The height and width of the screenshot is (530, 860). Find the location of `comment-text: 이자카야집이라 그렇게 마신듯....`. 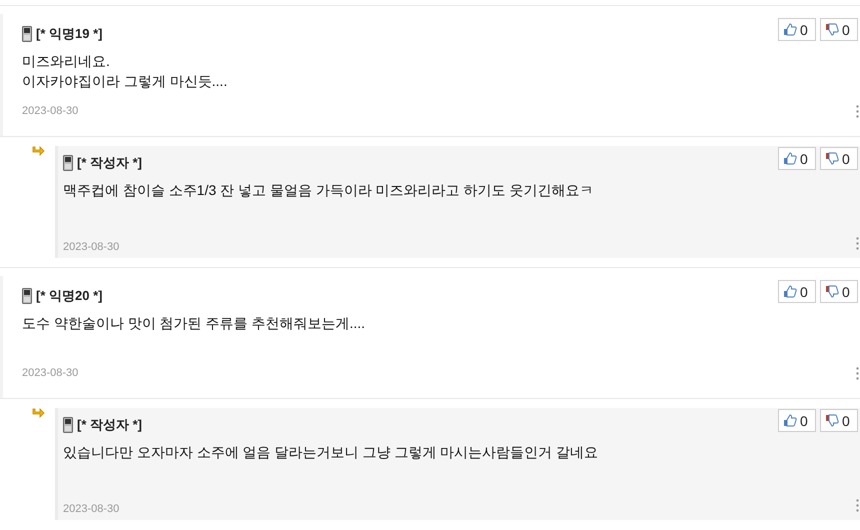

comment-text: 이자카야집이라 그렇게 마신듯.... is located at coordinates (125, 81).